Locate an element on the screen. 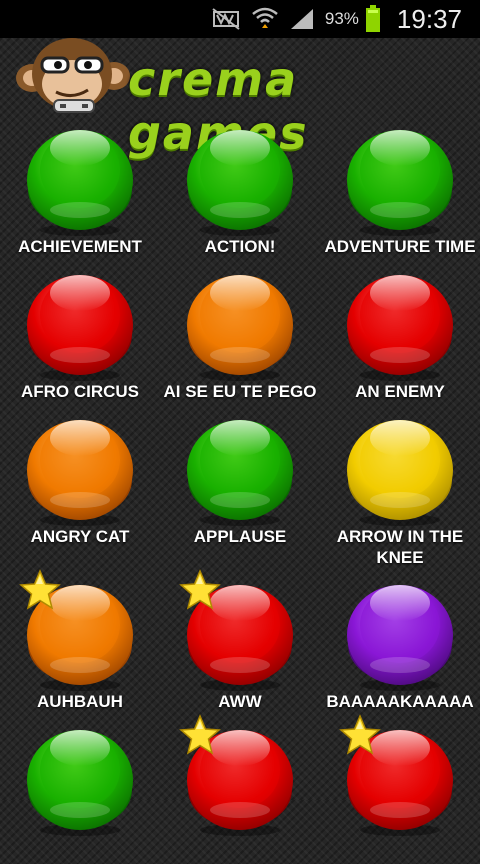  sound-button-item: AI SE EU TE PEGO is located at coordinates (240, 334).